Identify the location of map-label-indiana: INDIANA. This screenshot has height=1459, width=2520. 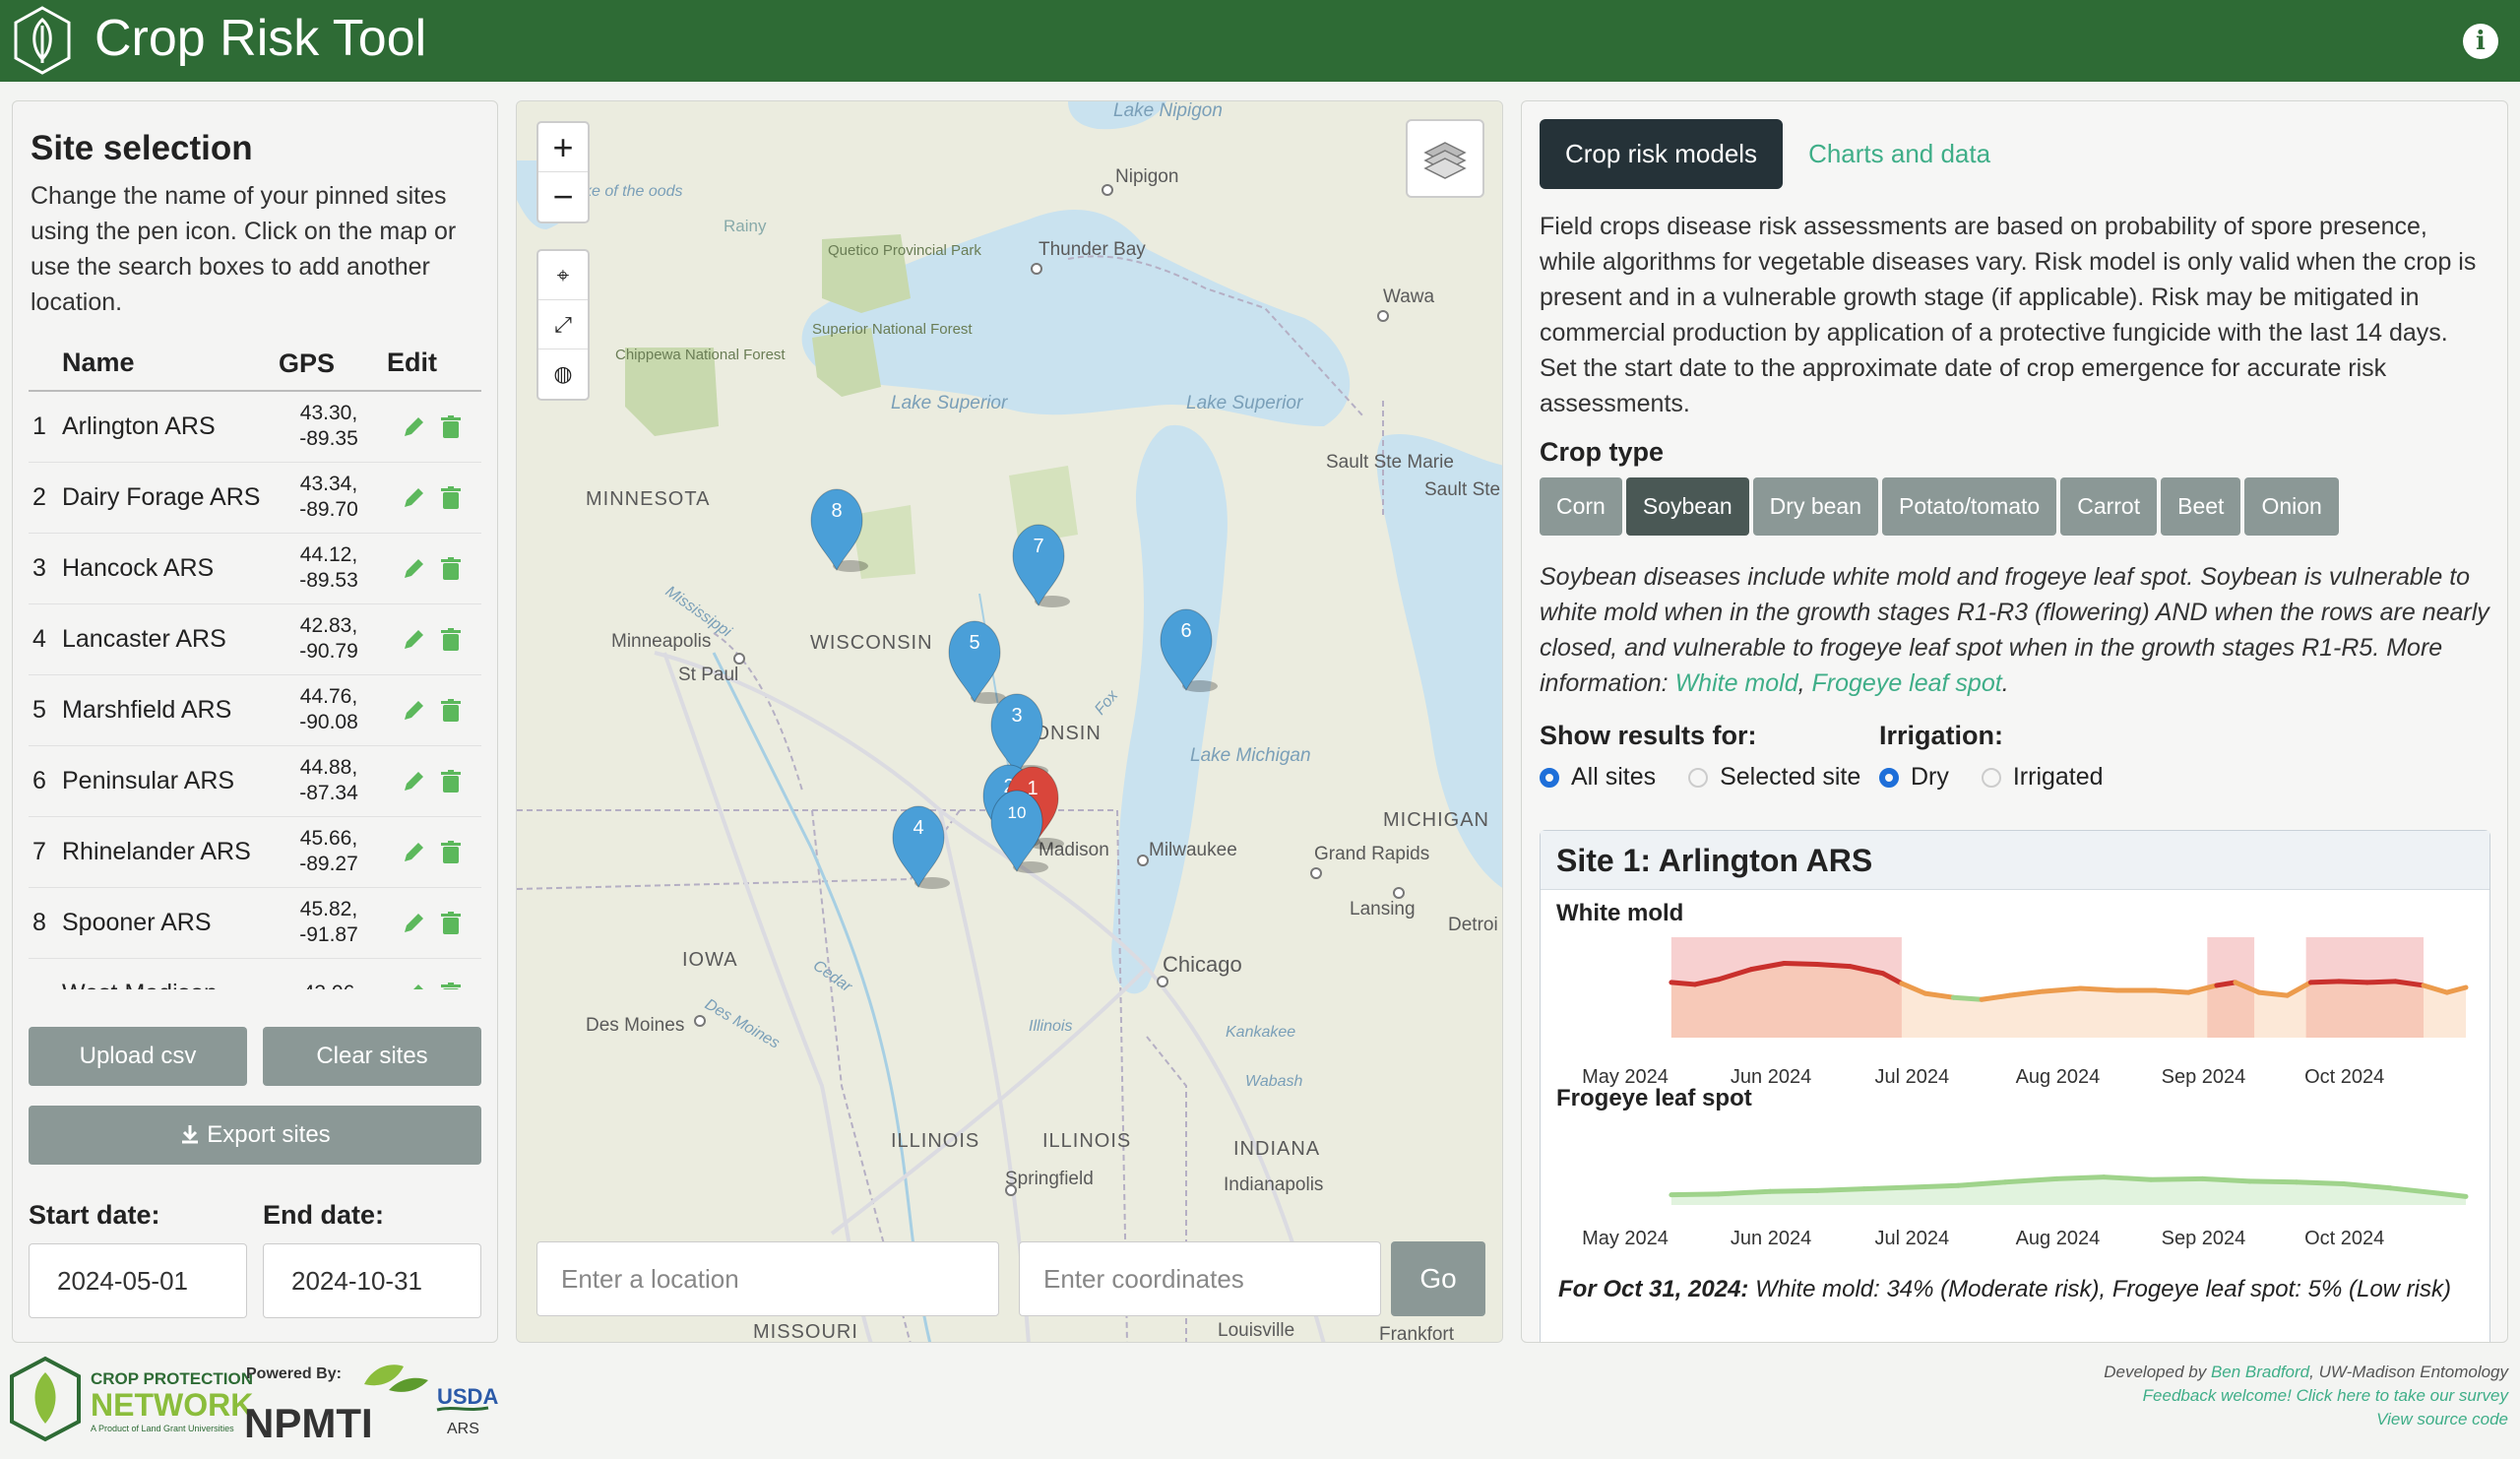
(1276, 1149).